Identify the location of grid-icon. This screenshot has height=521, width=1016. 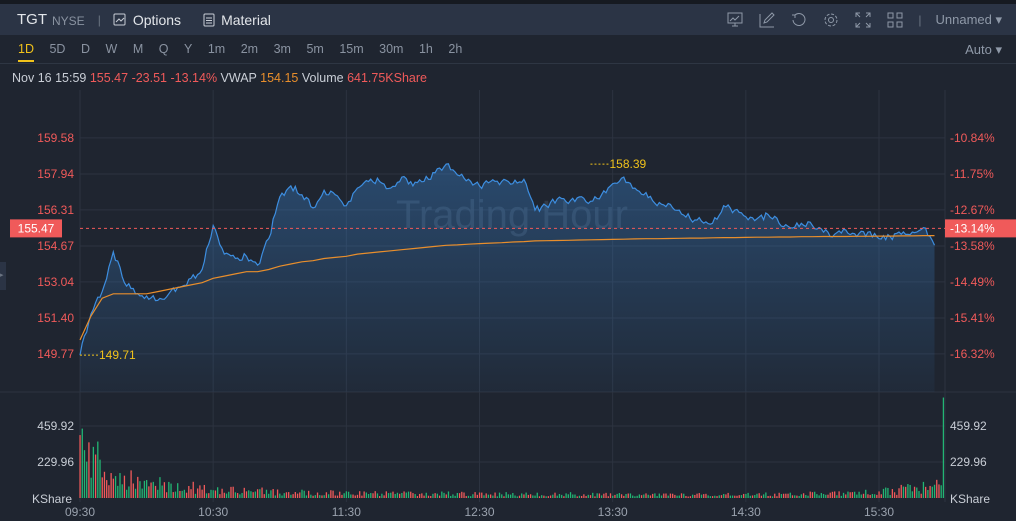
(895, 20).